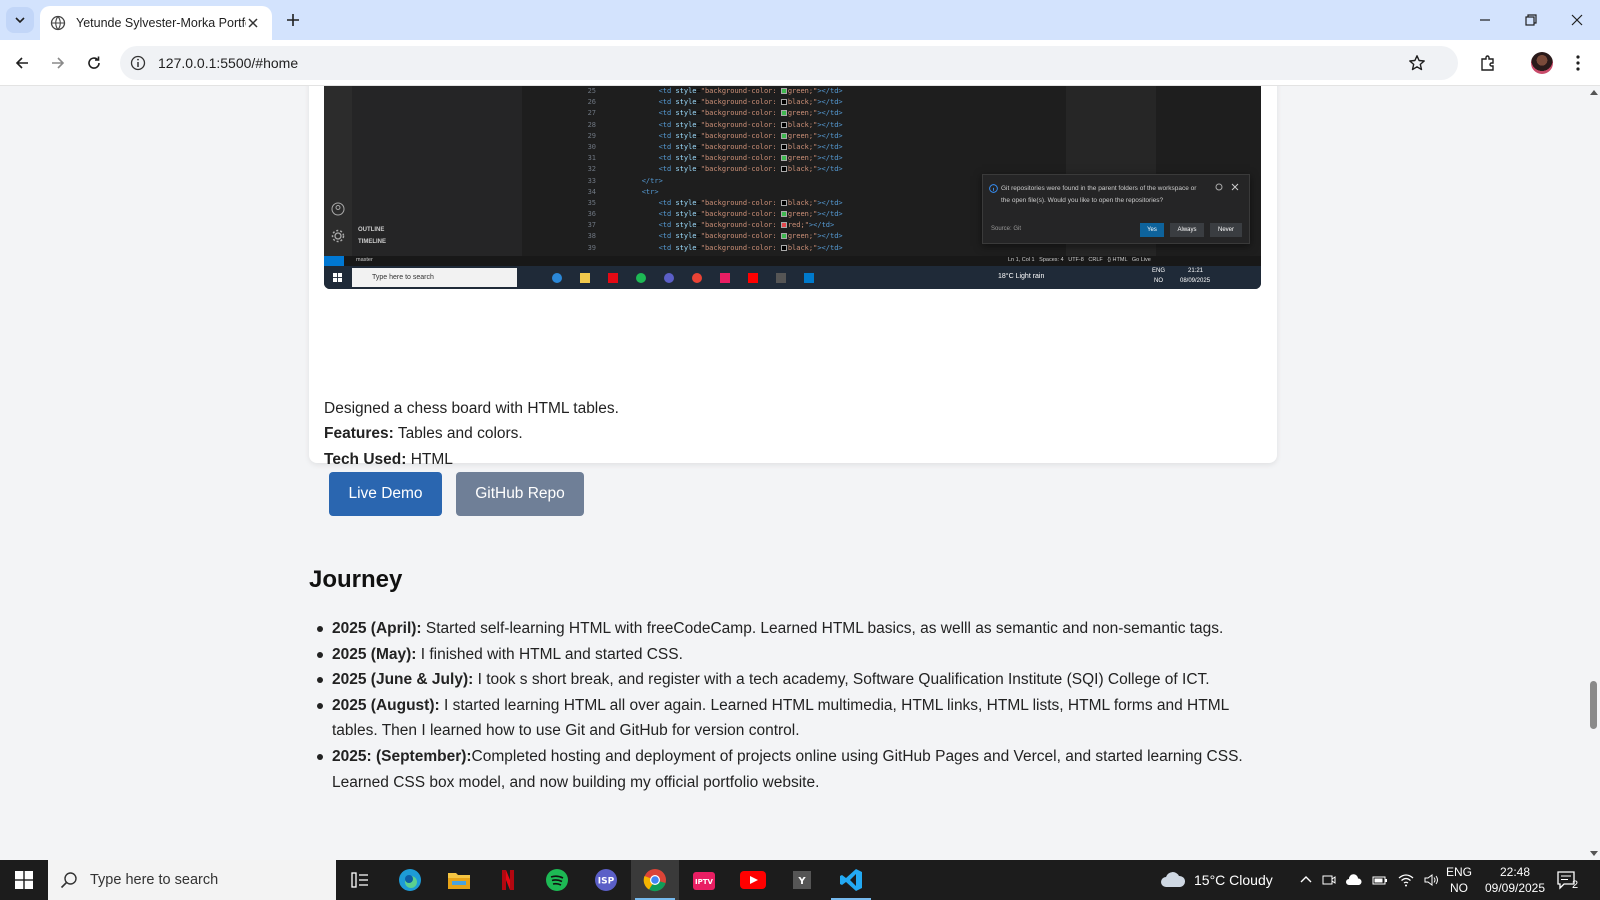  Describe the element at coordinates (471, 408) in the screenshot. I see `project-description: Designed a chess board with HTML tables.` at that location.